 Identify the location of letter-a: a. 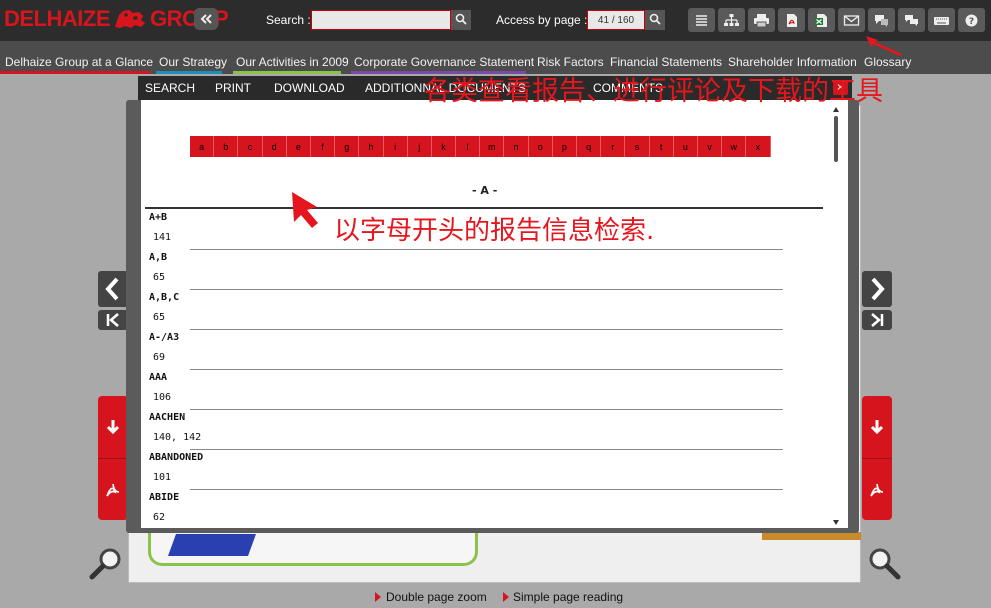
(202, 146).